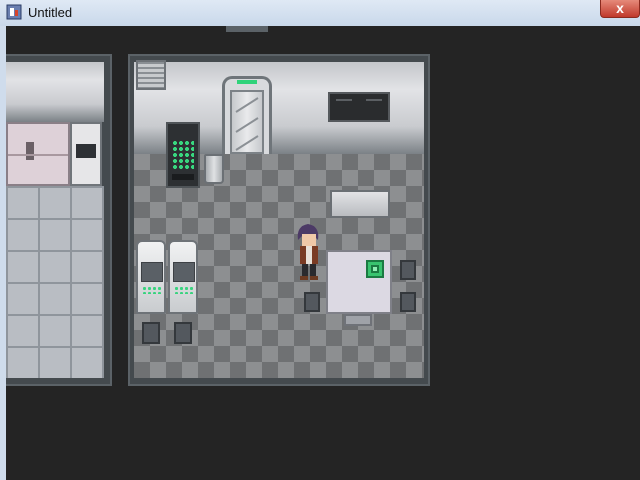  What do you see at coordinates (320, 13) in the screenshot?
I see `title-bar: Untitled x` at bounding box center [320, 13].